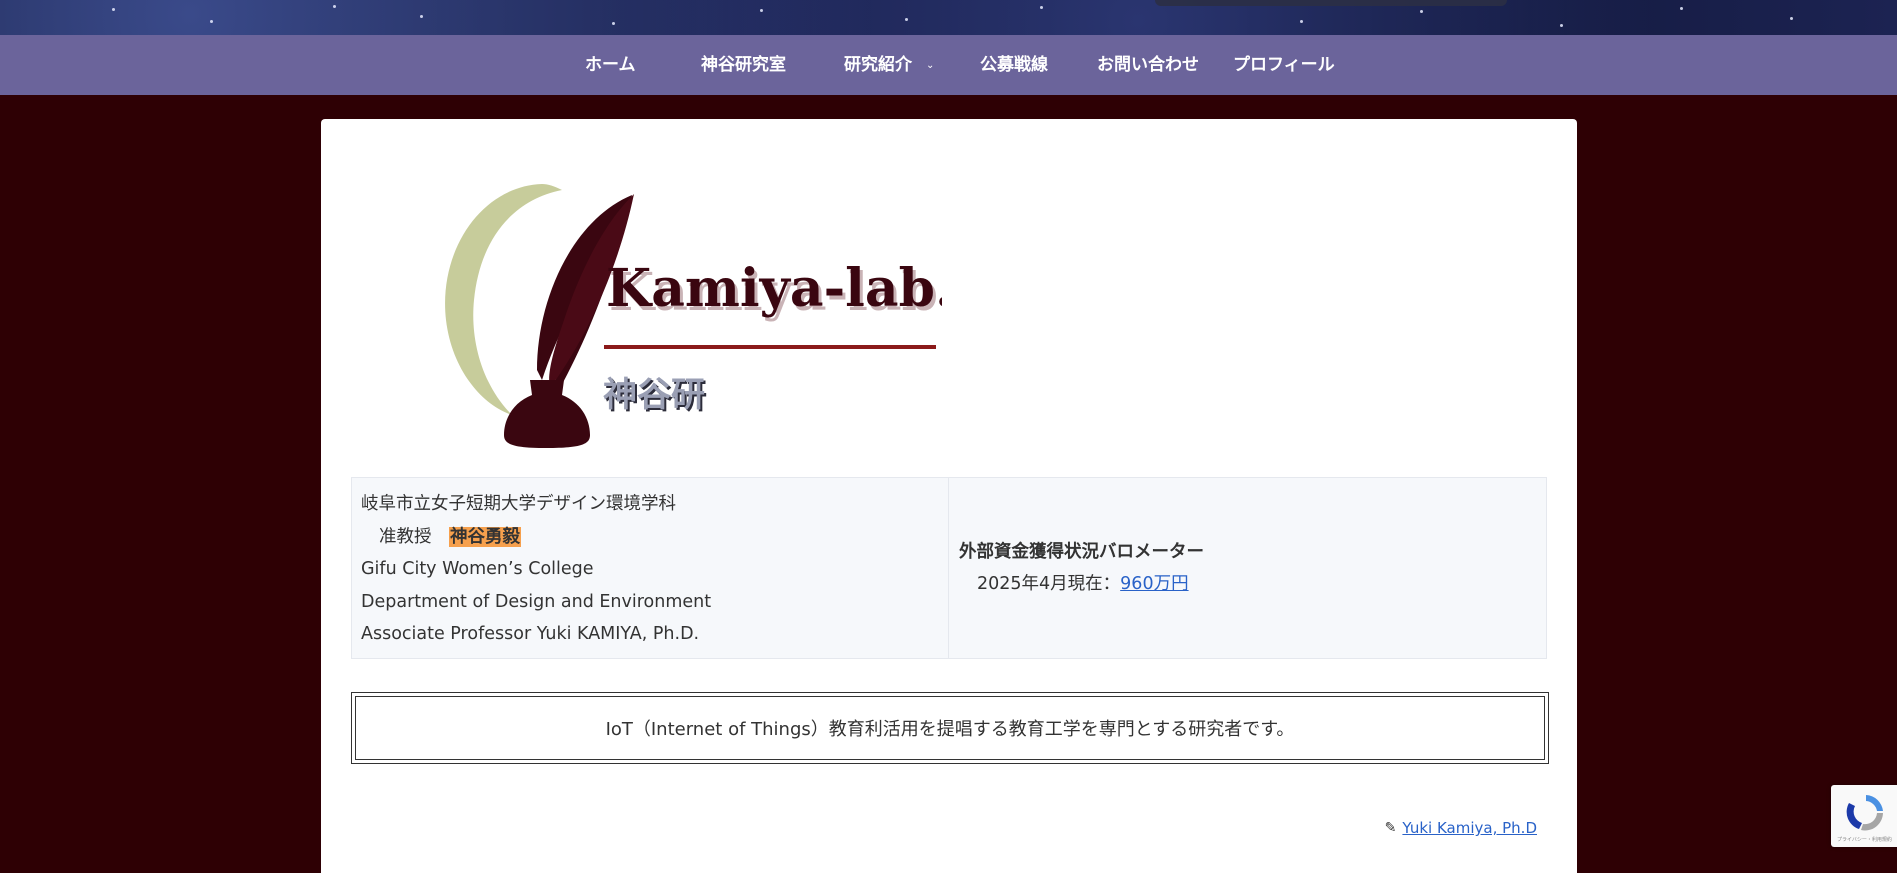 The width and height of the screenshot is (1897, 873). I want to click on school-en: Gifu City Women’s College, so click(477, 569).